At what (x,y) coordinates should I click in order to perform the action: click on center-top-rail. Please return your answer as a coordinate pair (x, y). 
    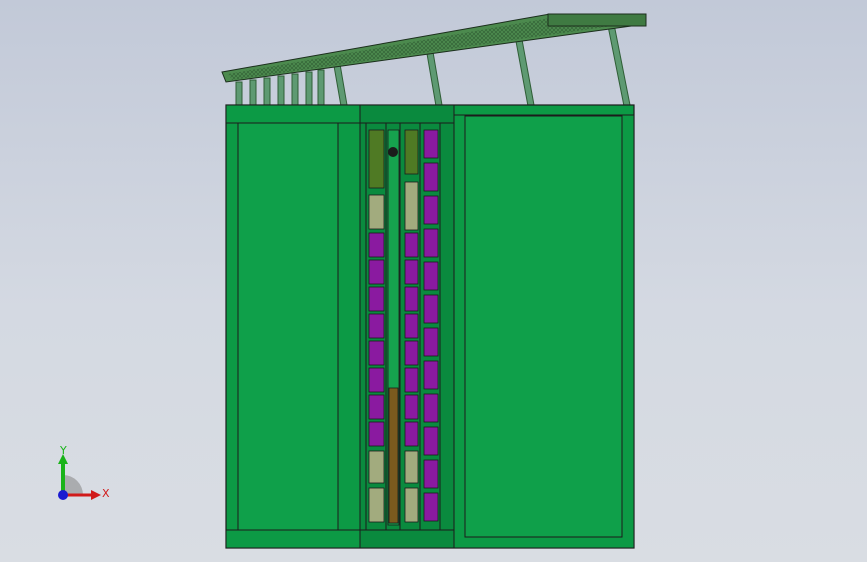
    Looking at the image, I should click on (407, 114).